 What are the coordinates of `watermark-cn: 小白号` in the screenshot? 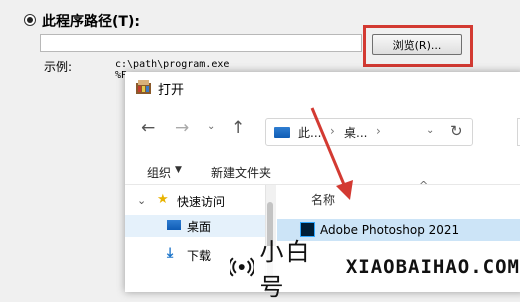 It's located at (285, 269).